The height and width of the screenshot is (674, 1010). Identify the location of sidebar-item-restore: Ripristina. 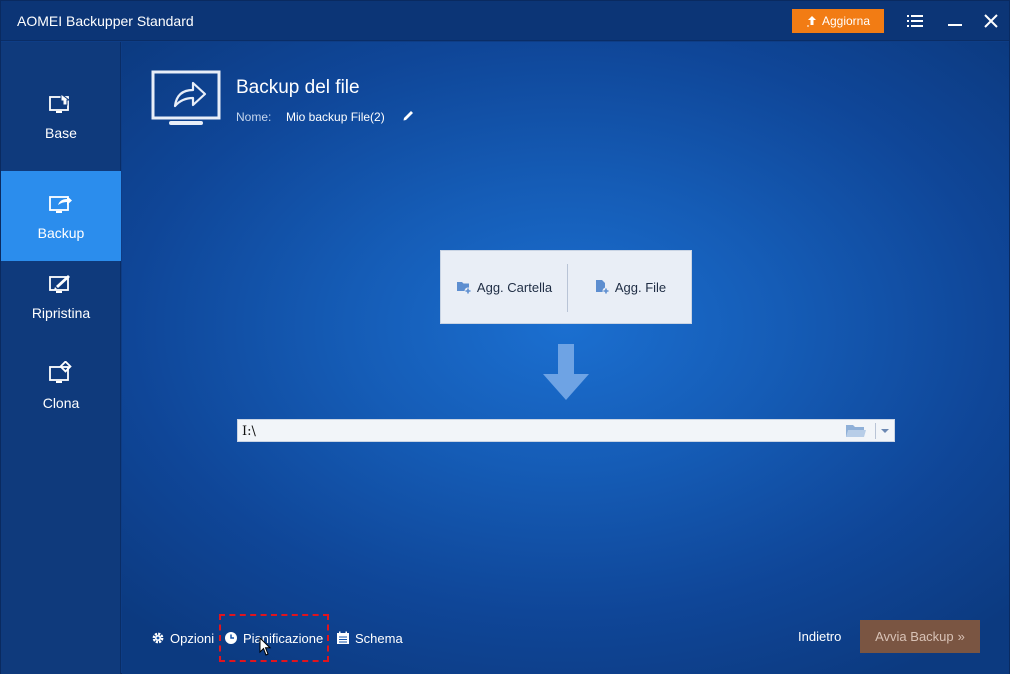
(61, 296).